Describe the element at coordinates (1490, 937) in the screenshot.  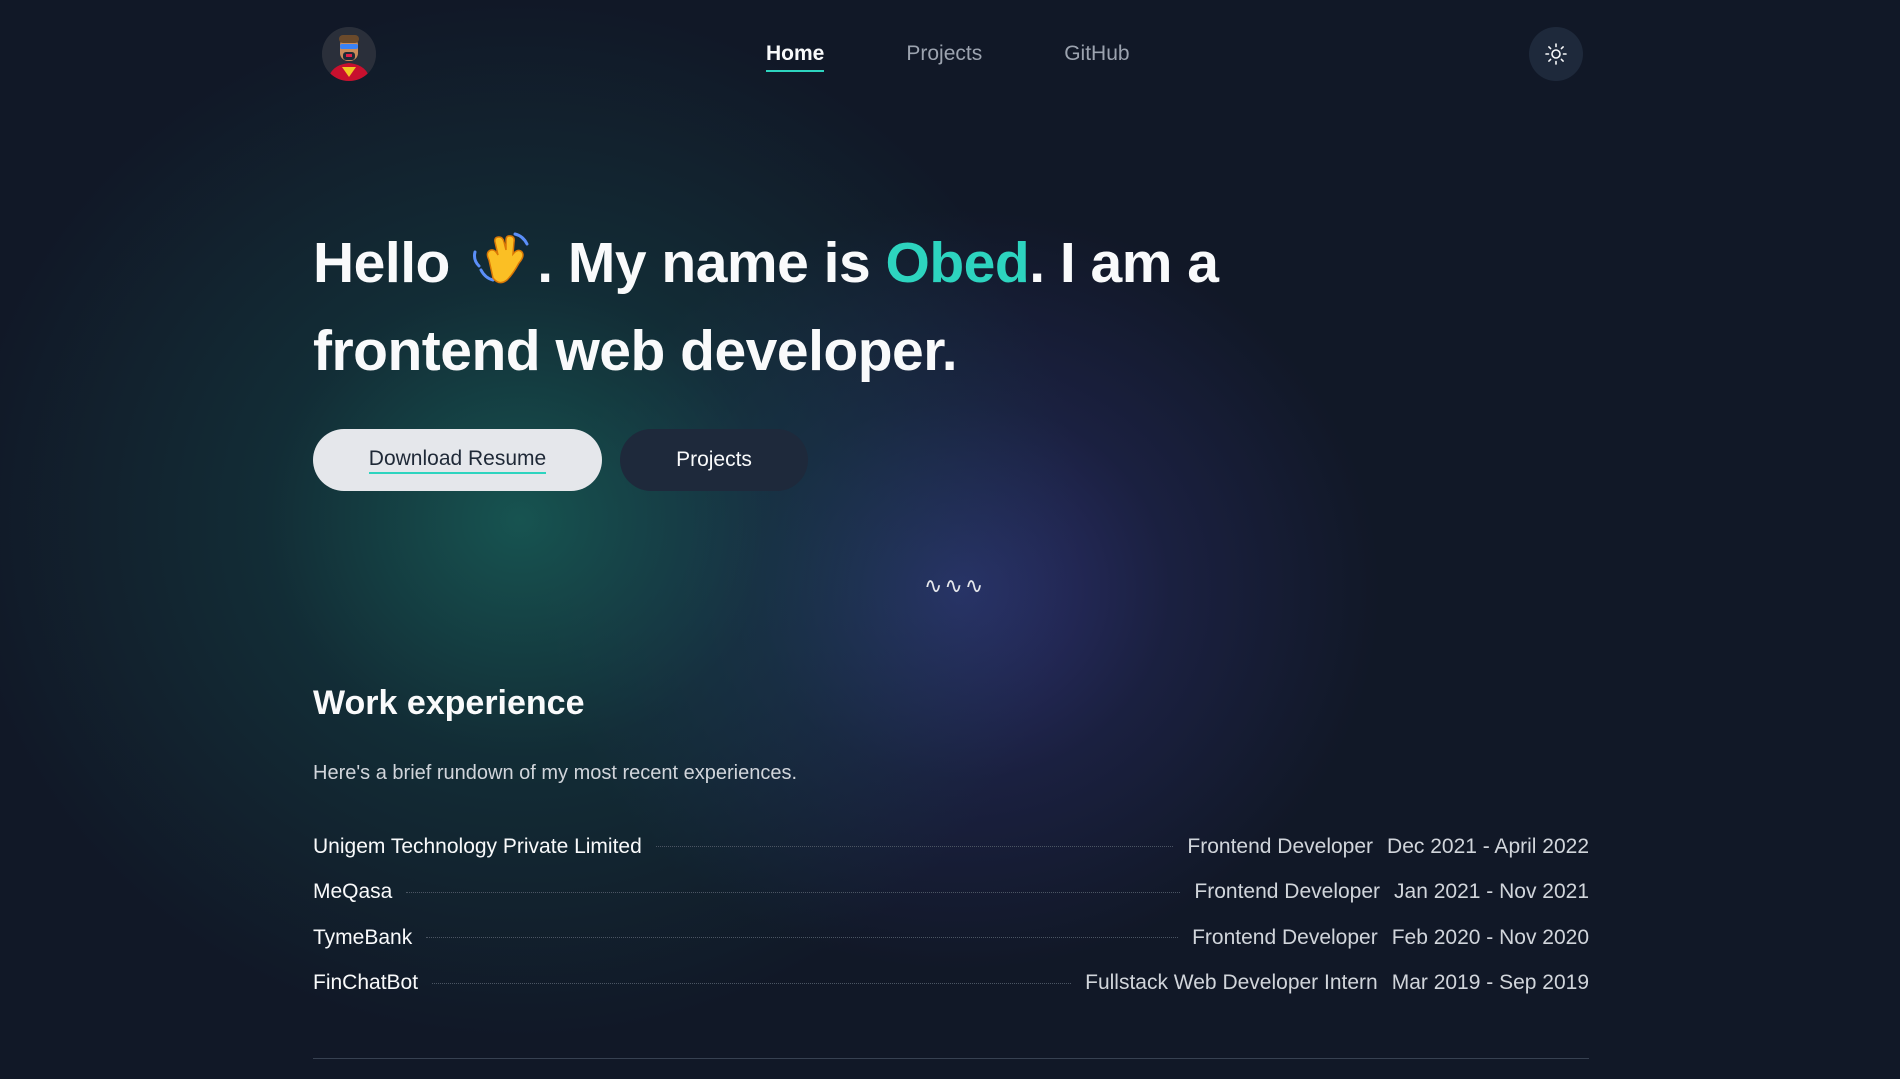
I see `experience-dates: Feb 2020 - Nov 2020` at that location.